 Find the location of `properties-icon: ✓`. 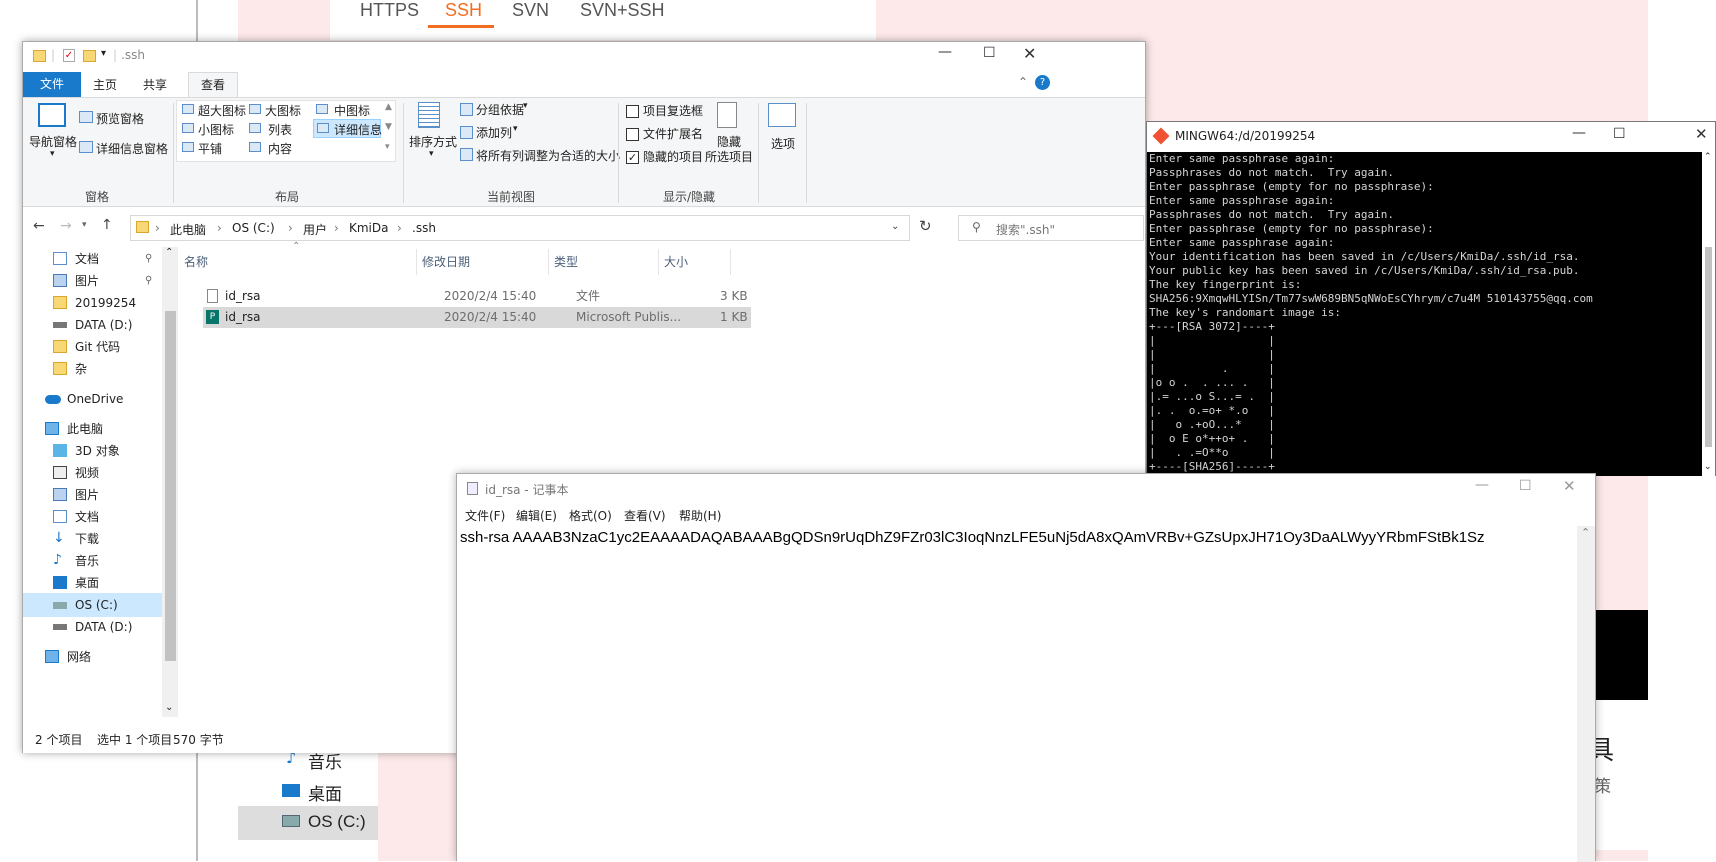

properties-icon: ✓ is located at coordinates (69, 55).